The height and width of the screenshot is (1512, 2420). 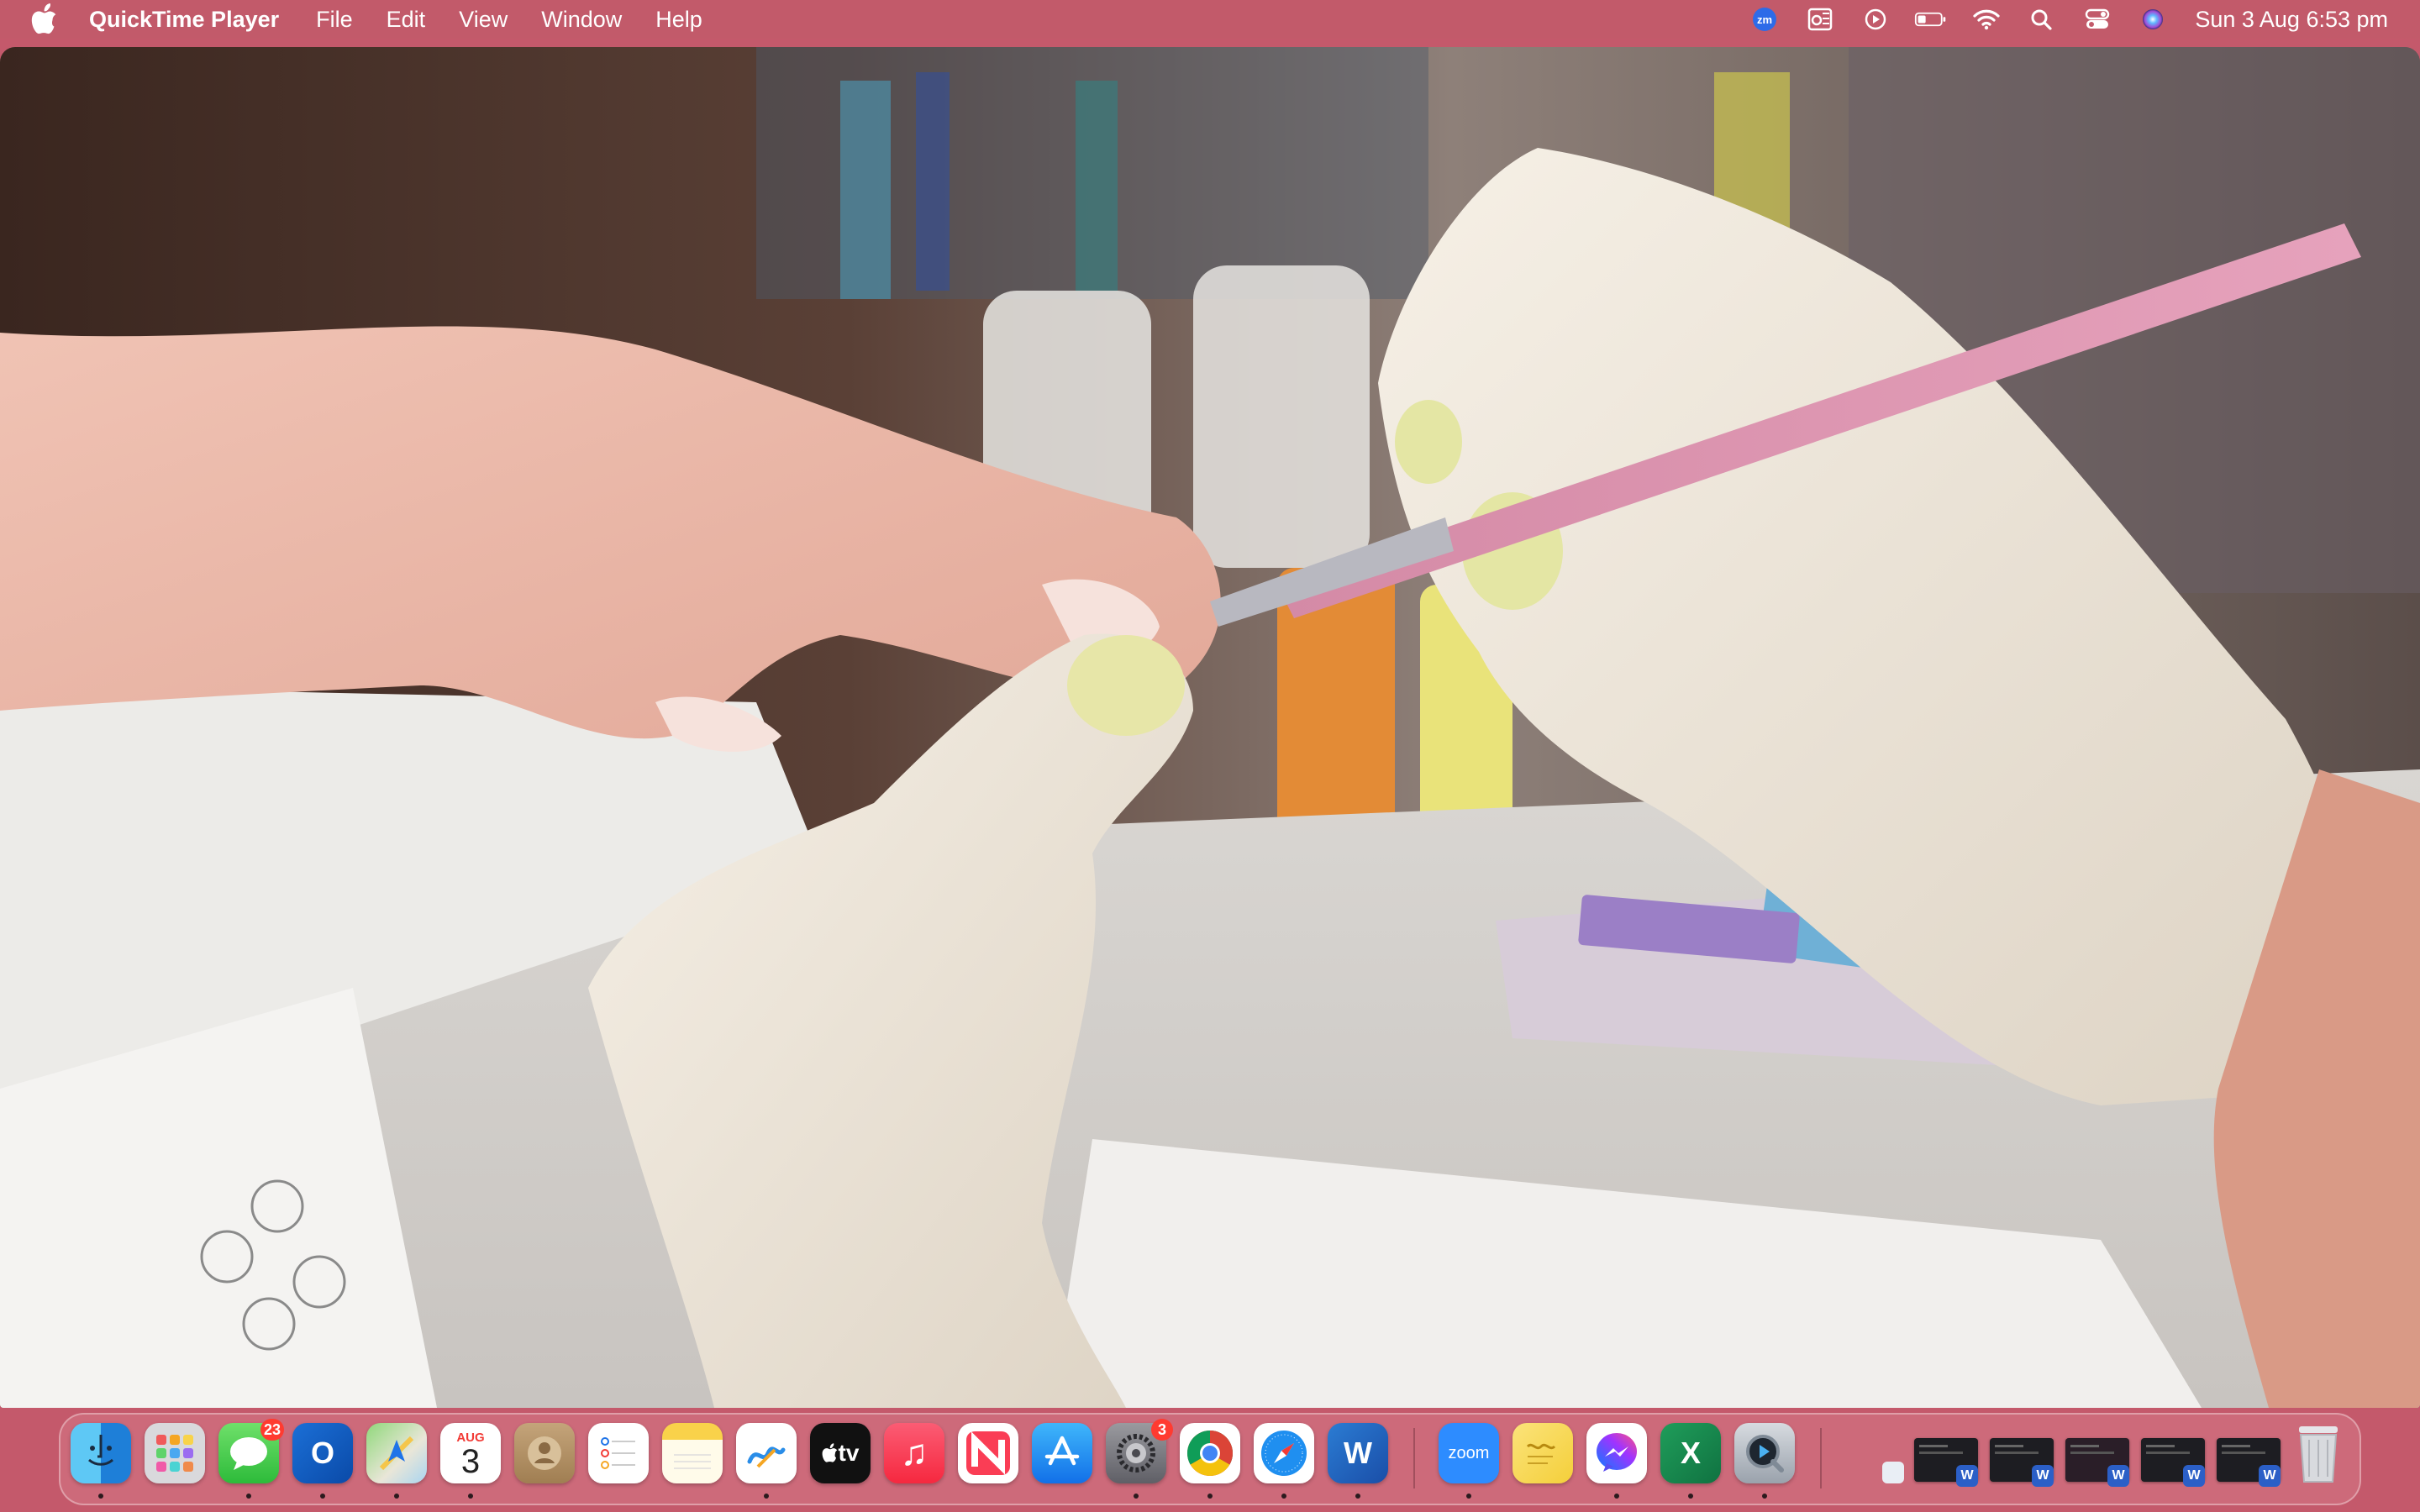 I want to click on app-store-icon, so click(x=1062, y=1451).